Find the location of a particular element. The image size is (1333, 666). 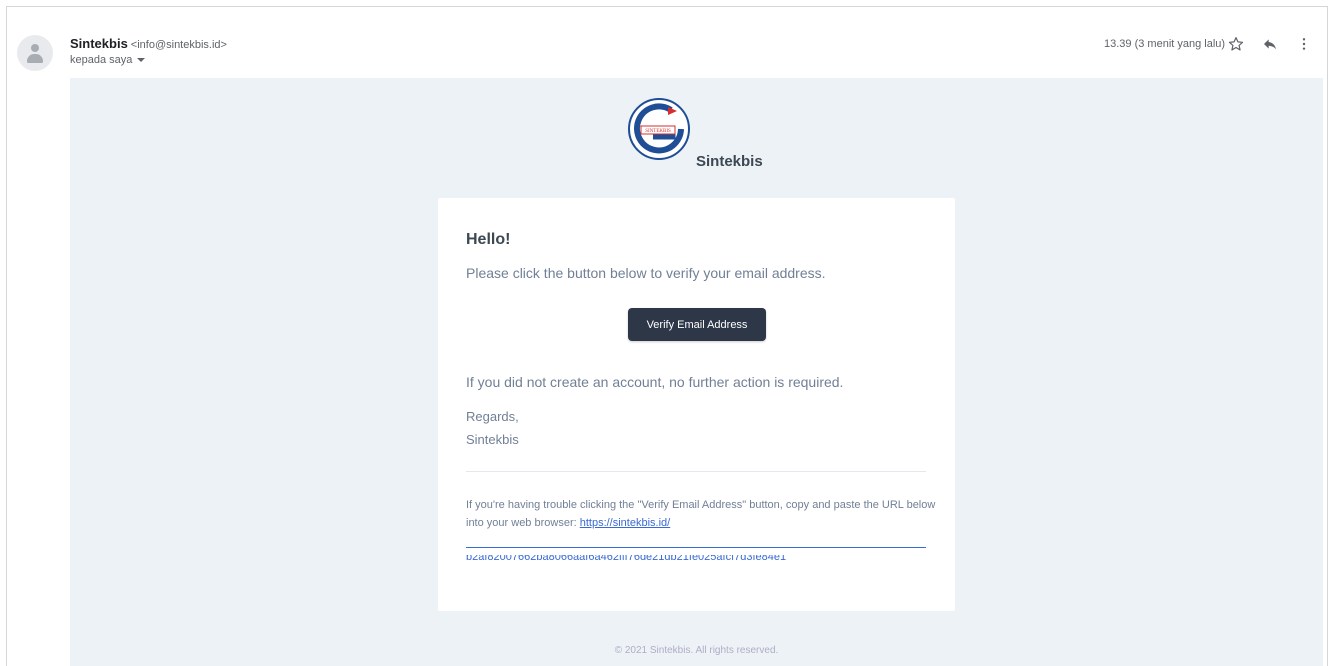

recipient-details-toggle: kepada saya is located at coordinates (108, 60).